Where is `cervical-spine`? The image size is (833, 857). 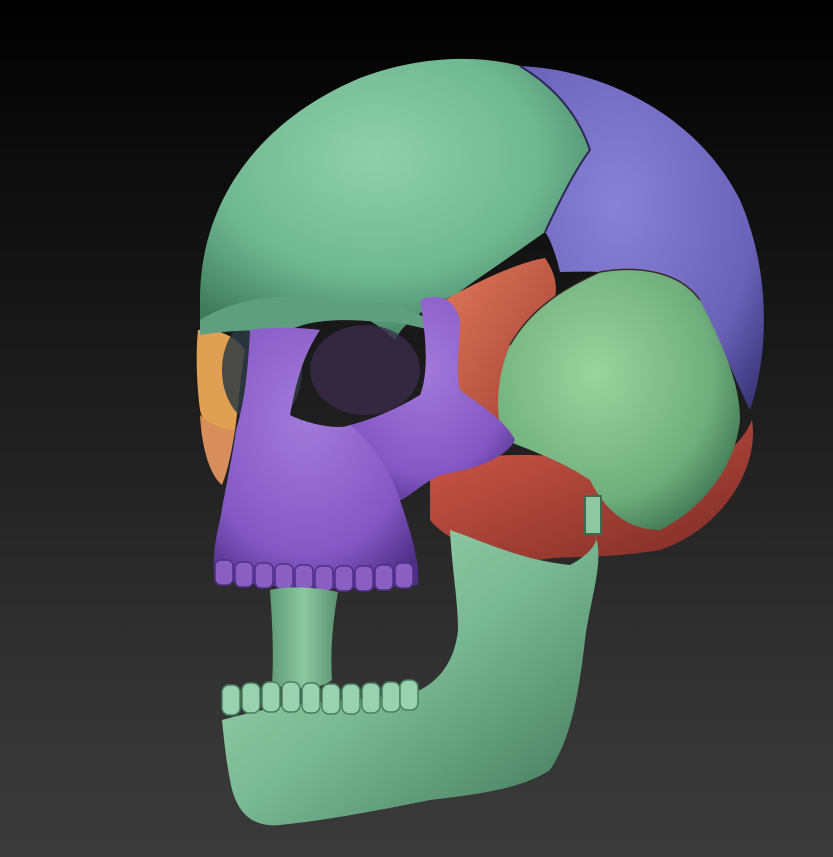
cervical-spine is located at coordinates (304, 638).